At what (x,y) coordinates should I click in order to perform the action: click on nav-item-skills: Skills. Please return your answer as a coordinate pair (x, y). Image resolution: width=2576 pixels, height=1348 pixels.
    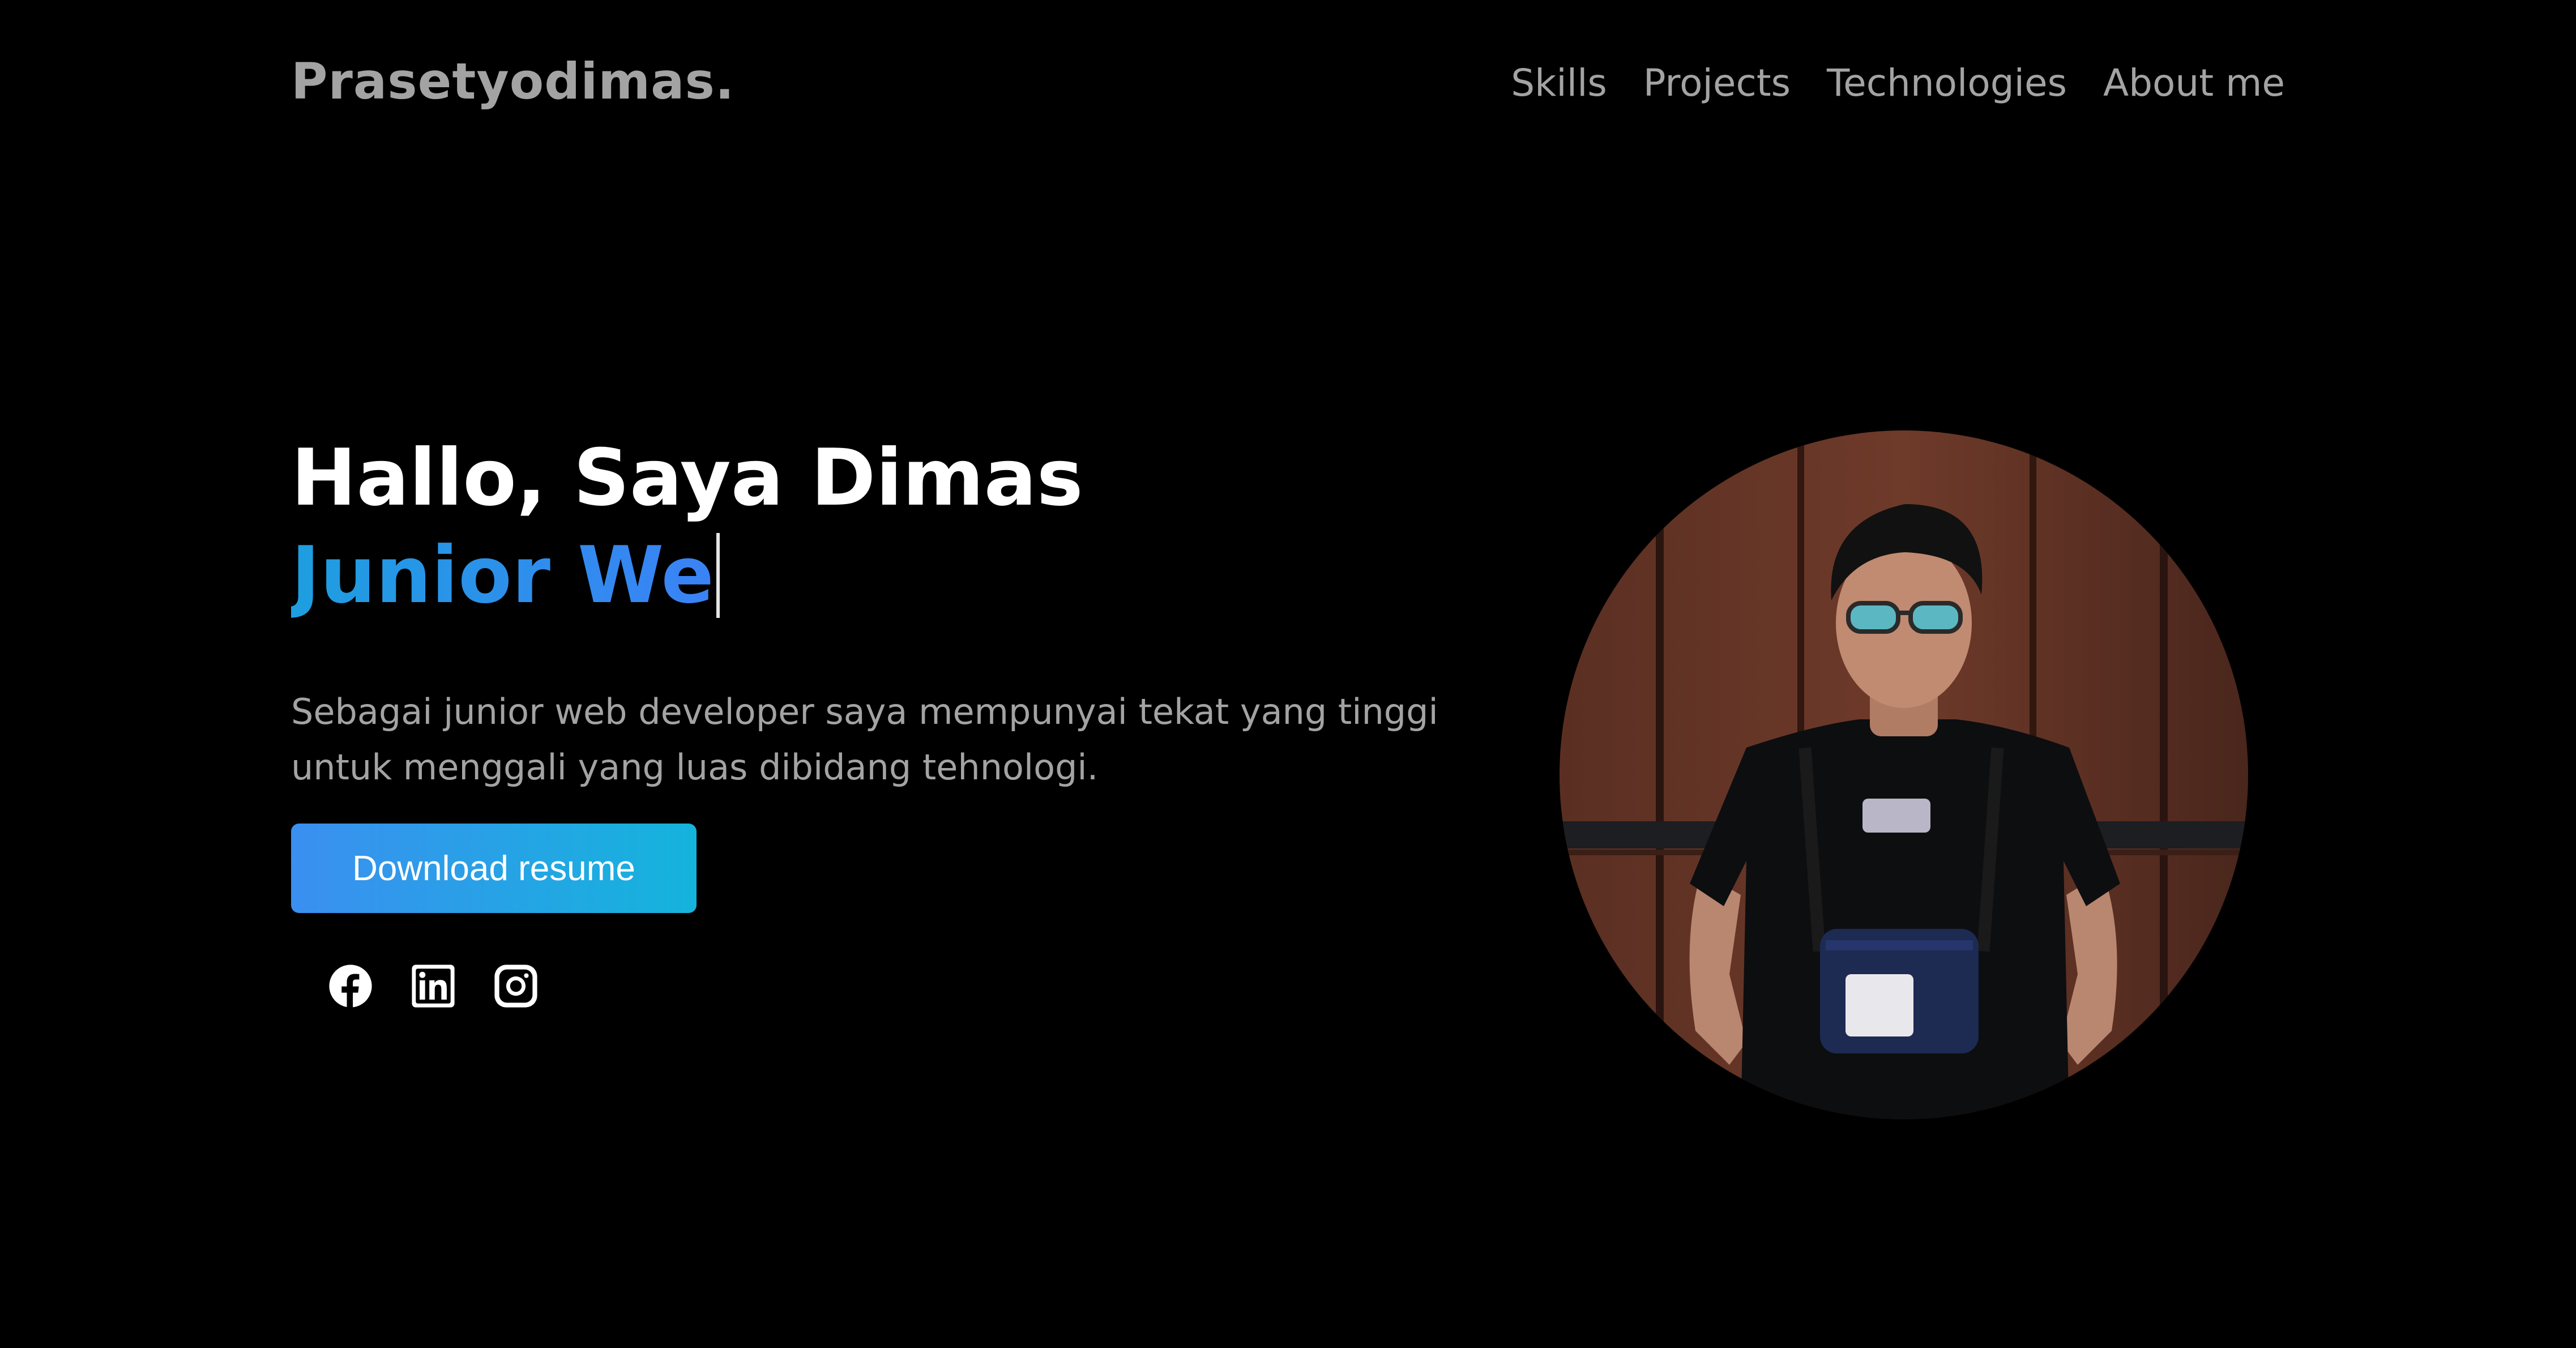
    Looking at the image, I should click on (1559, 83).